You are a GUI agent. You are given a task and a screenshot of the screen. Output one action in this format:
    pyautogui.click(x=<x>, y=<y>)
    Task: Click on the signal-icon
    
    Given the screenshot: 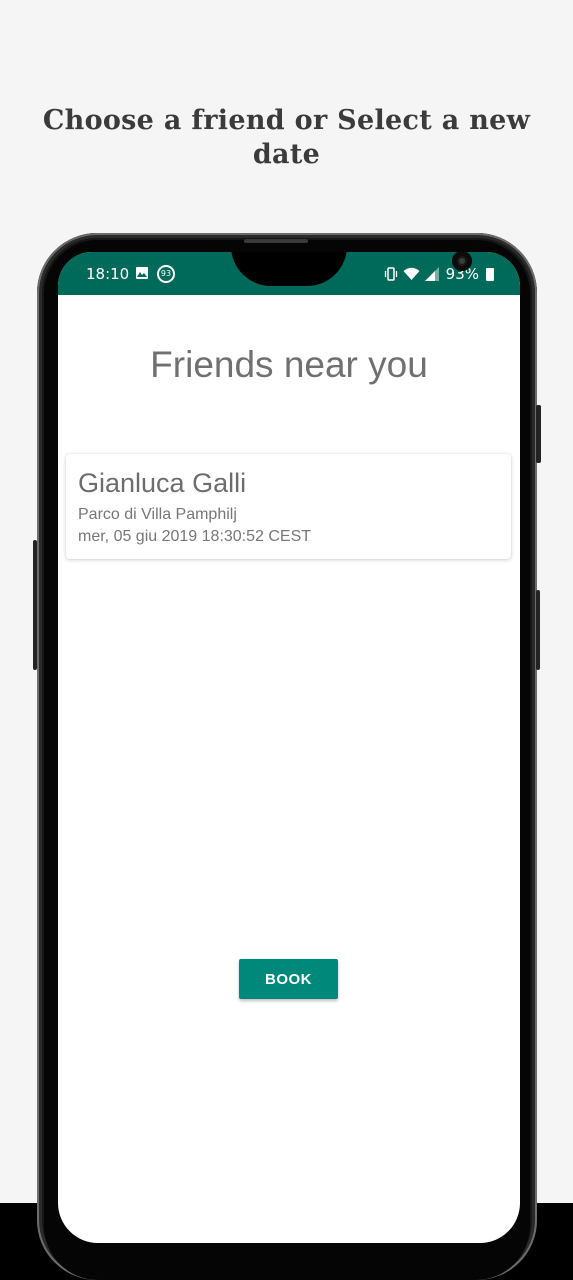 What is the action you would take?
    pyautogui.click(x=431, y=274)
    